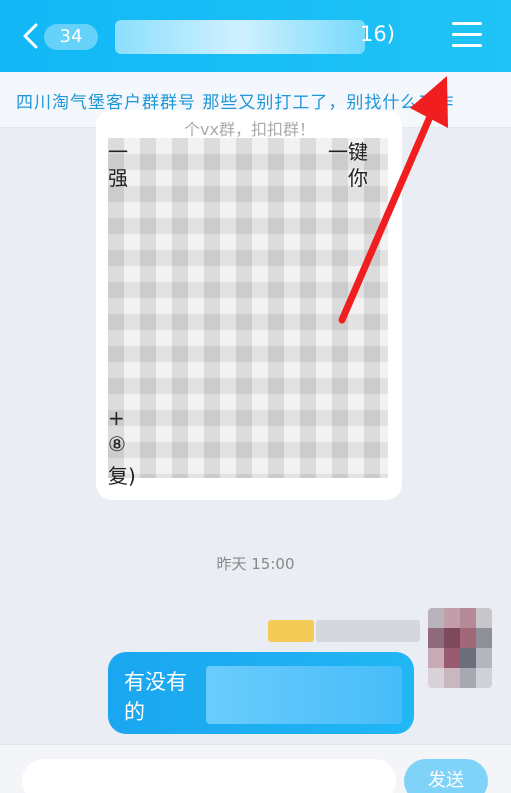  Describe the element at coordinates (348, 152) in the screenshot. I see `message-fragment: 一键` at that location.